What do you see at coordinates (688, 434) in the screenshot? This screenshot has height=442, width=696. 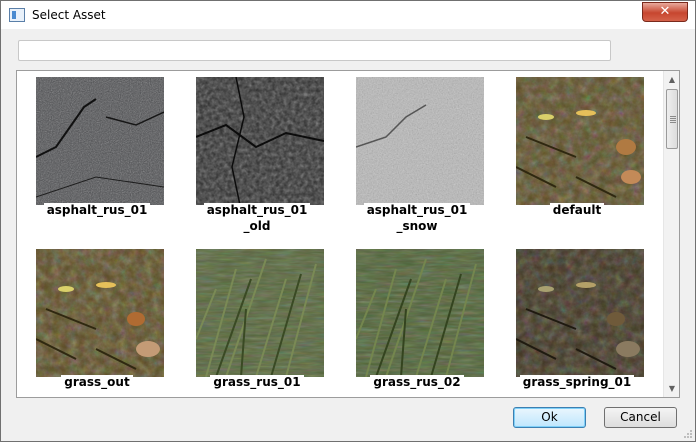 I see `resize-grip-icon` at bounding box center [688, 434].